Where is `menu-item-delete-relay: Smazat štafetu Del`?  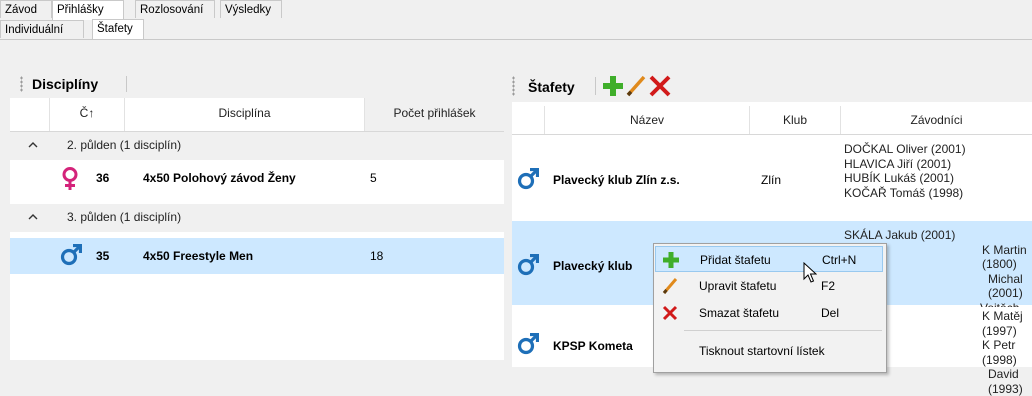 menu-item-delete-relay: Smazat štafetu Del is located at coordinates (769, 313).